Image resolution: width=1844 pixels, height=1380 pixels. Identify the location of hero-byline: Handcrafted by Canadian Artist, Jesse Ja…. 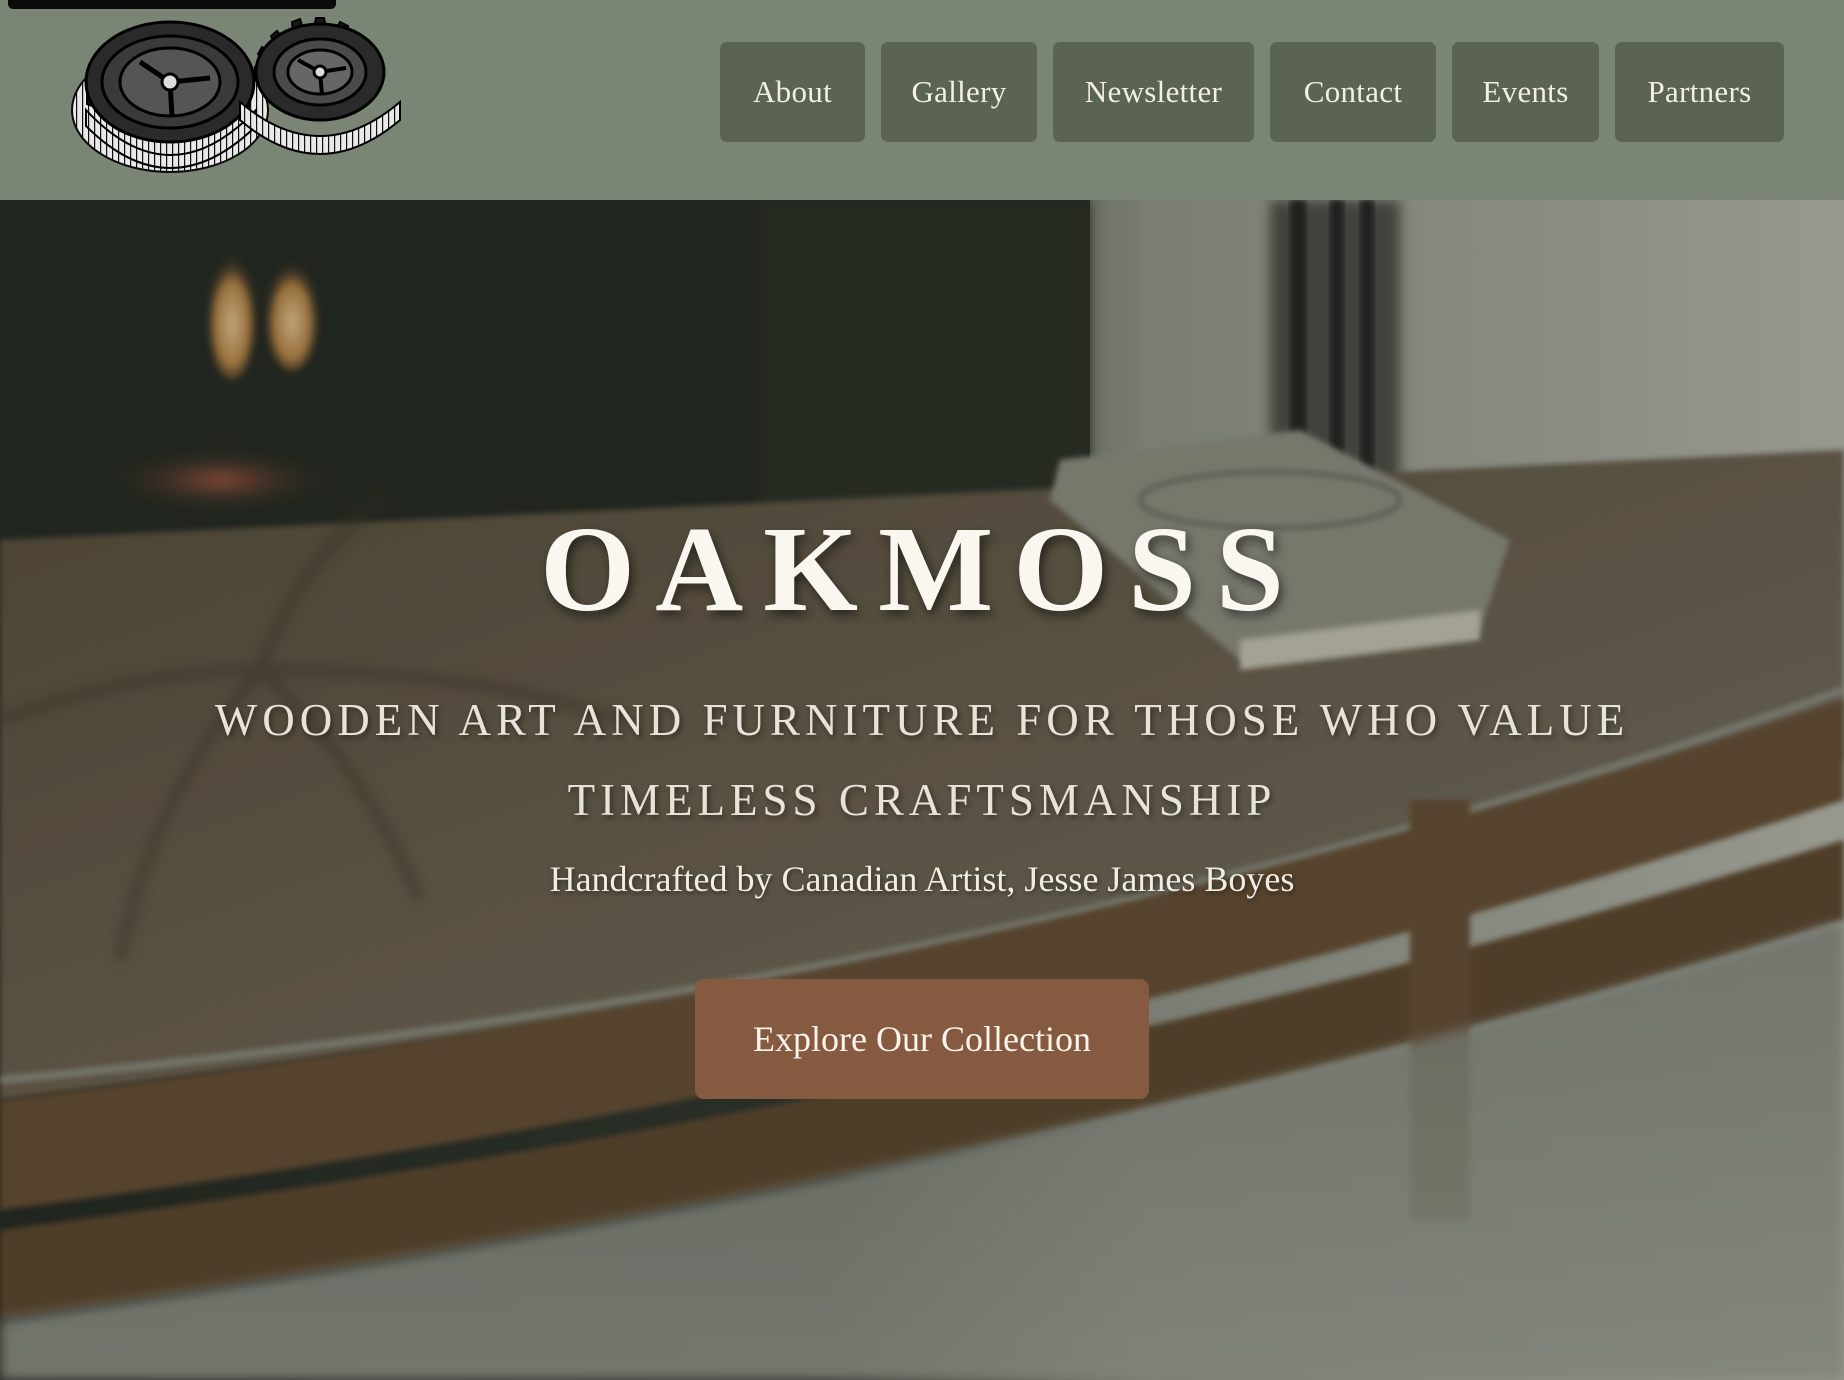
(922, 879).